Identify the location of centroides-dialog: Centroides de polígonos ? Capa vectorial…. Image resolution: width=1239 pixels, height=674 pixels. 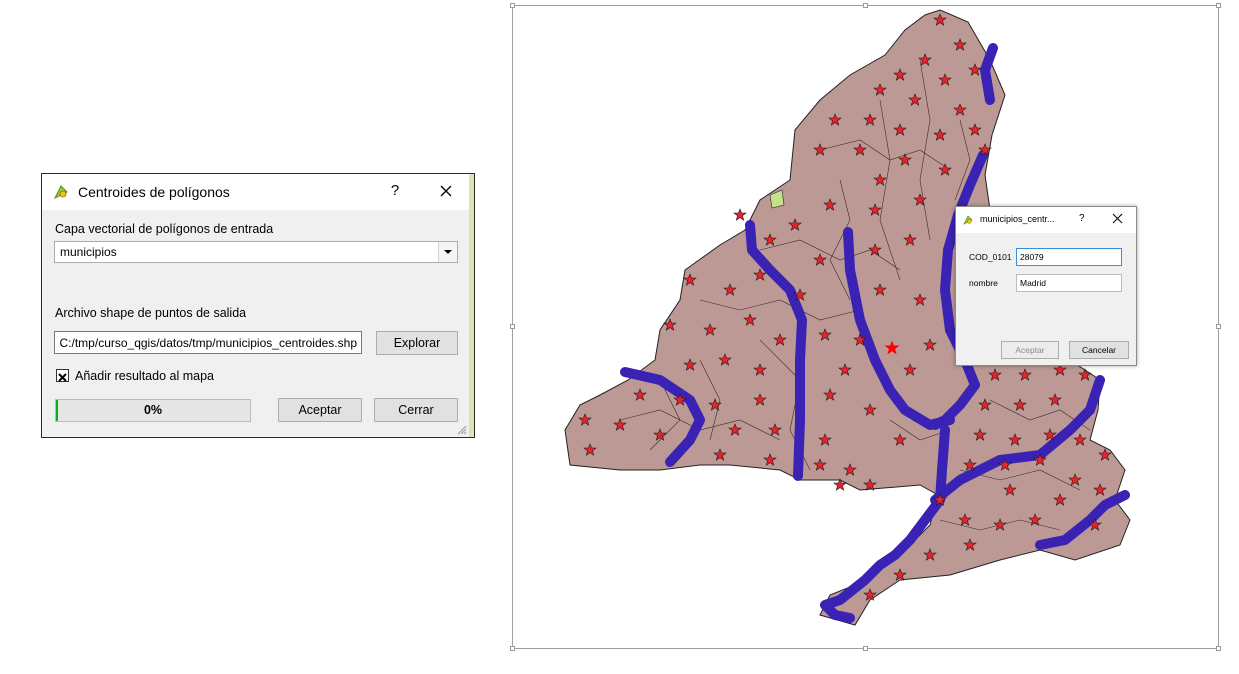
(255, 305).